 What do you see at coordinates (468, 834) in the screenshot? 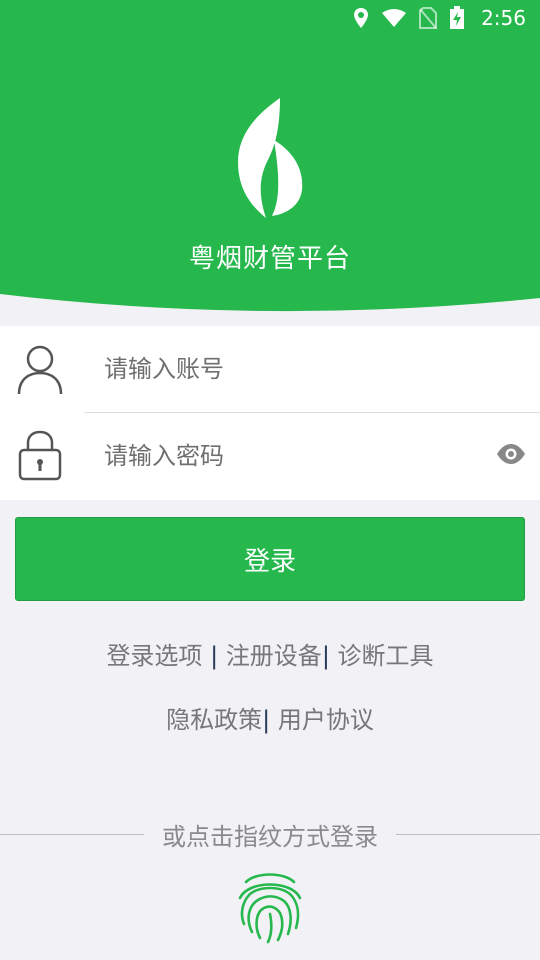
I see `divider-line-right` at bounding box center [468, 834].